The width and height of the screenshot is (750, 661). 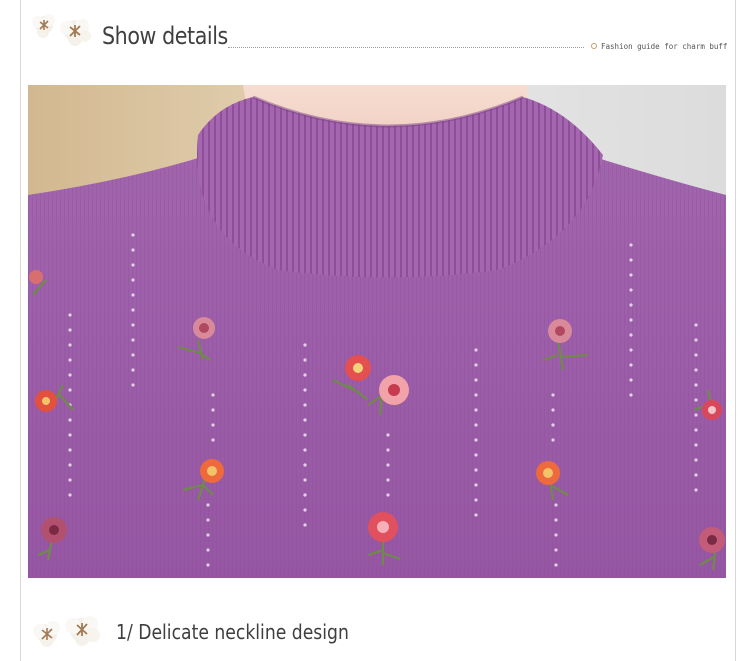 I want to click on section-label: 1/ Delicate neckline design, so click(x=232, y=632).